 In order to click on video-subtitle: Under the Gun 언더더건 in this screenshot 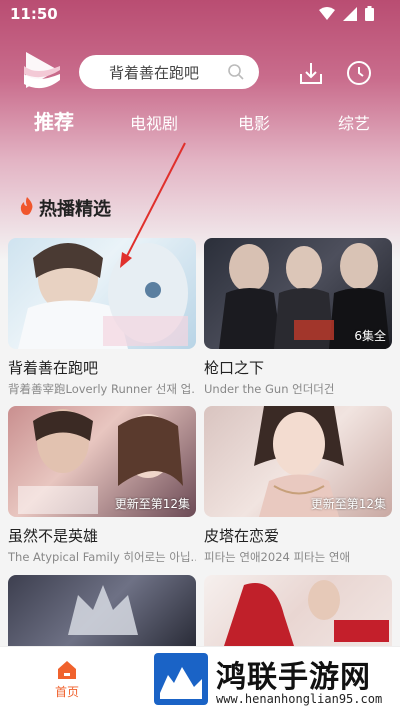, I will do `click(269, 389)`.